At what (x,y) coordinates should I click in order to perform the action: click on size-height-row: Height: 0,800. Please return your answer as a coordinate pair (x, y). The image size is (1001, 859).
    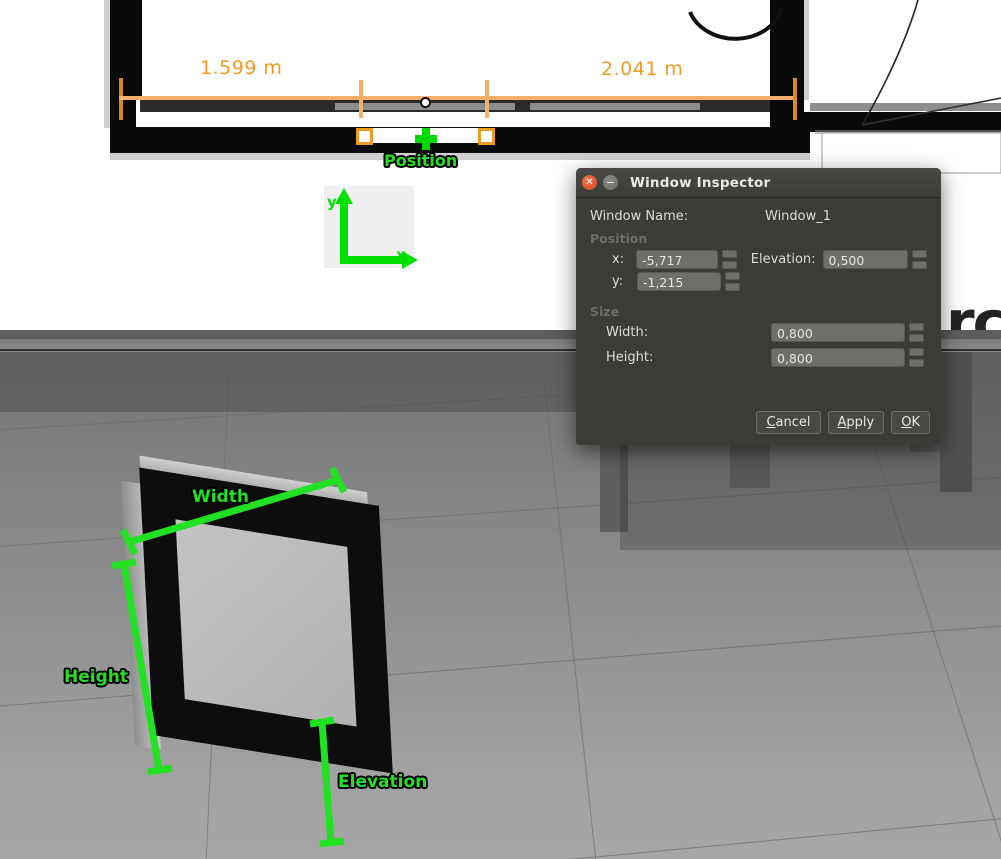
    Looking at the image, I should click on (758, 357).